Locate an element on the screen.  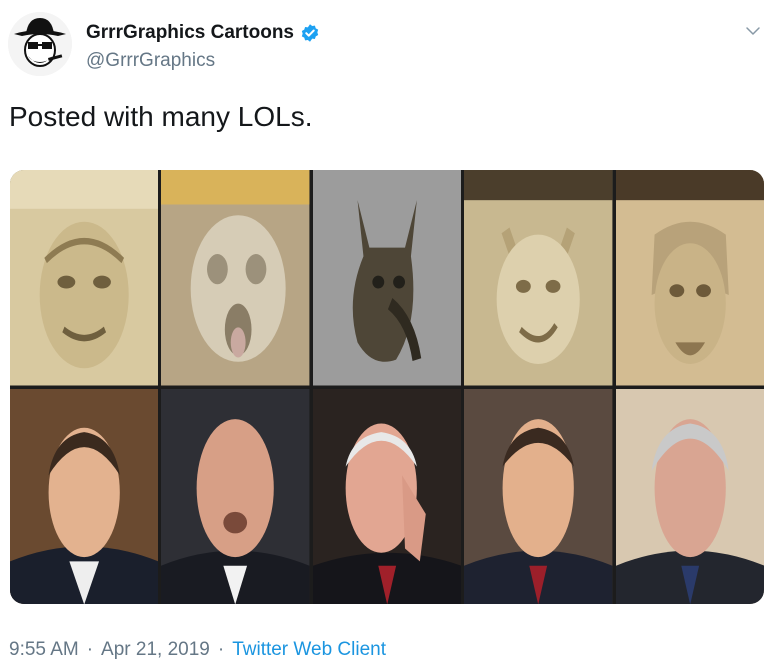
cartoon-cowboy-avatar-icon is located at coordinates (40, 44).